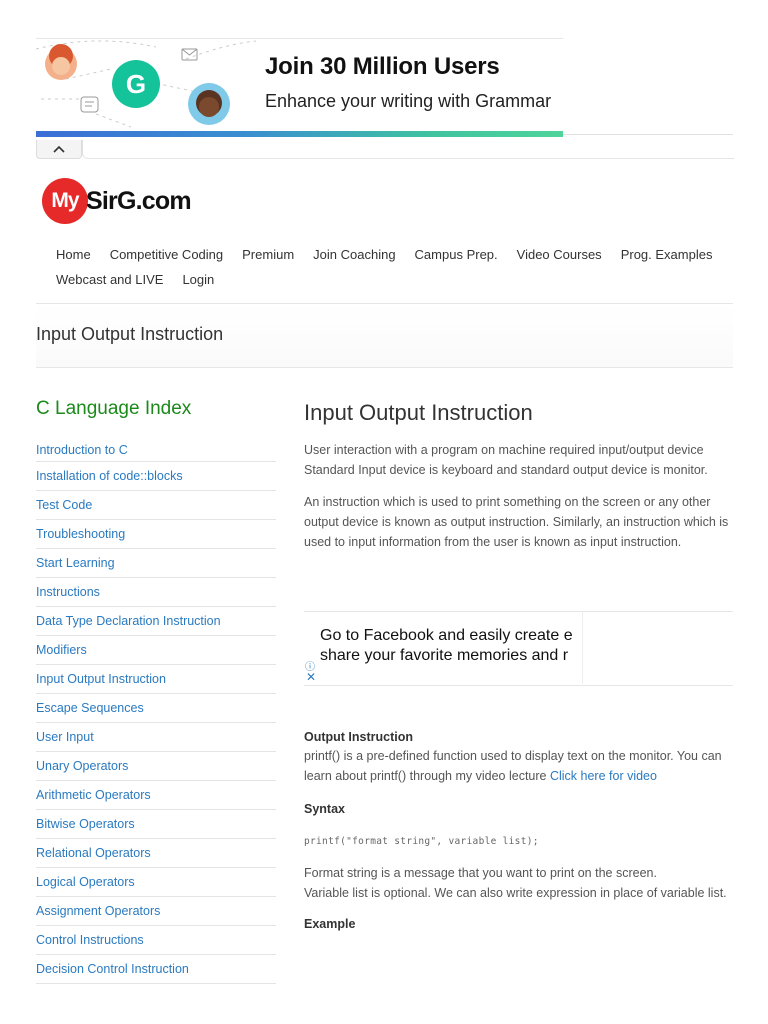  Describe the element at coordinates (444, 655) in the screenshot. I see `inline-ad-line-2: share your favorite memories and r` at that location.